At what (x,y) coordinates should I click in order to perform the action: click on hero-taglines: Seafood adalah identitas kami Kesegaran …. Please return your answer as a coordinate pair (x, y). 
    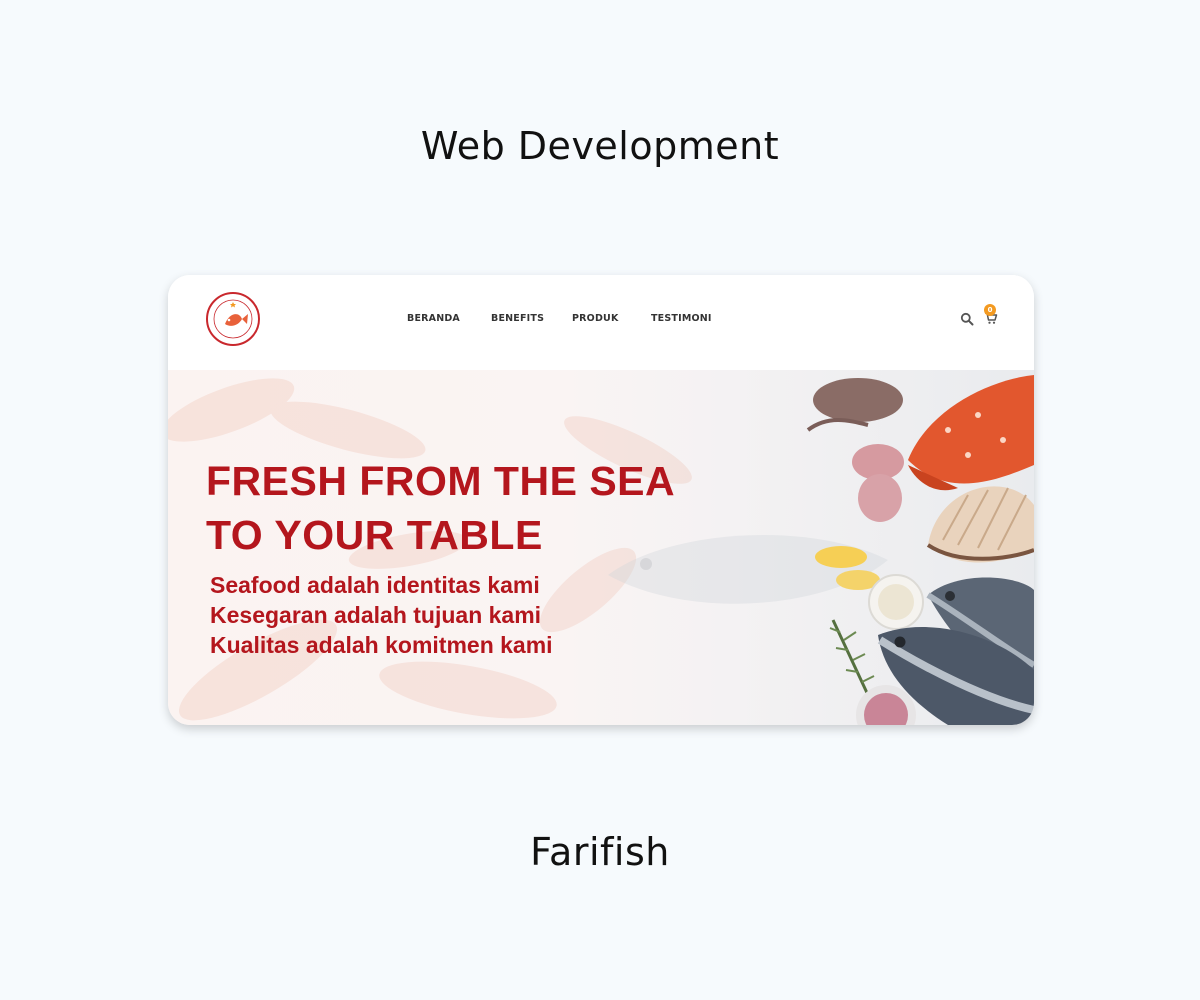
    Looking at the image, I should click on (381, 615).